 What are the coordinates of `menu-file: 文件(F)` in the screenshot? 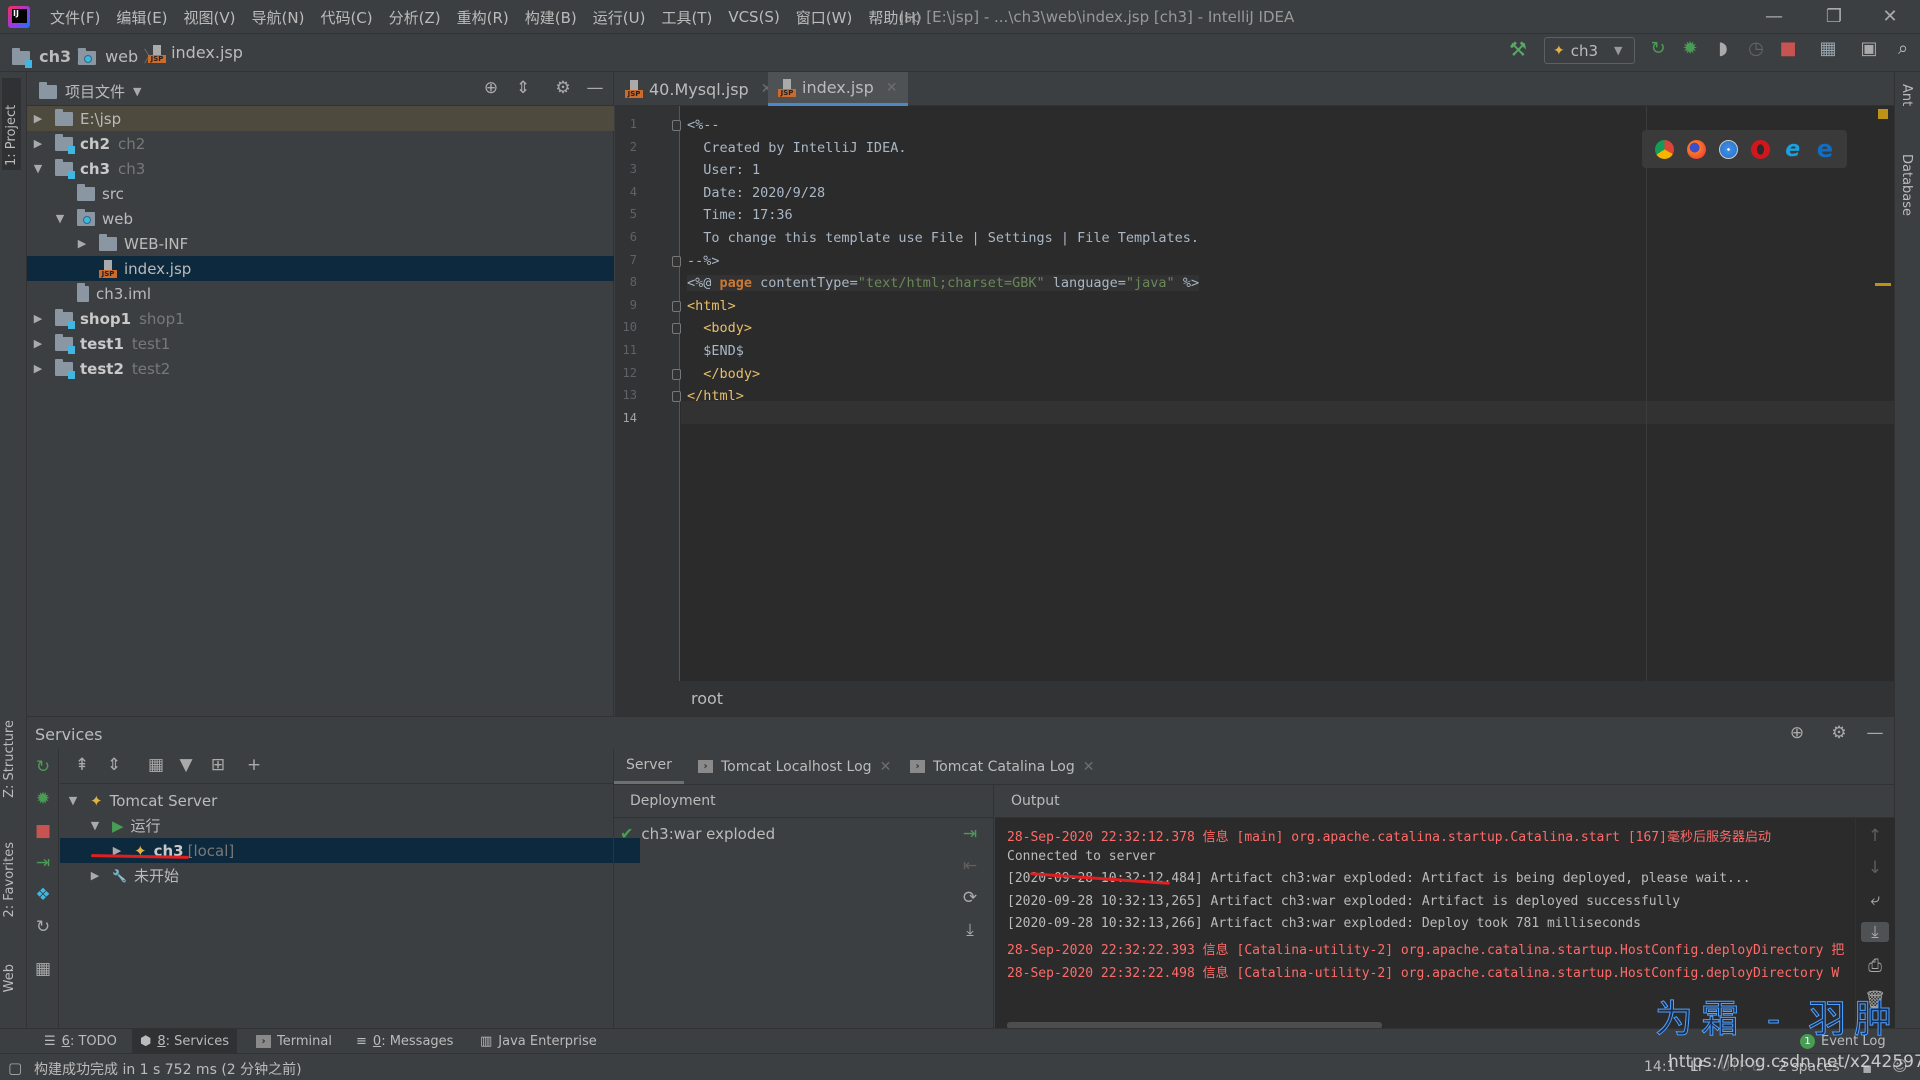 It's located at (75, 17).